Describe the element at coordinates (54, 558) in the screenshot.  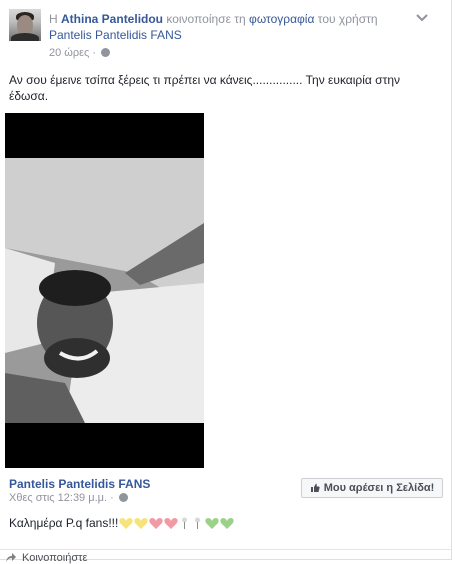
I see `share-button: Κοινοποιήστε` at that location.